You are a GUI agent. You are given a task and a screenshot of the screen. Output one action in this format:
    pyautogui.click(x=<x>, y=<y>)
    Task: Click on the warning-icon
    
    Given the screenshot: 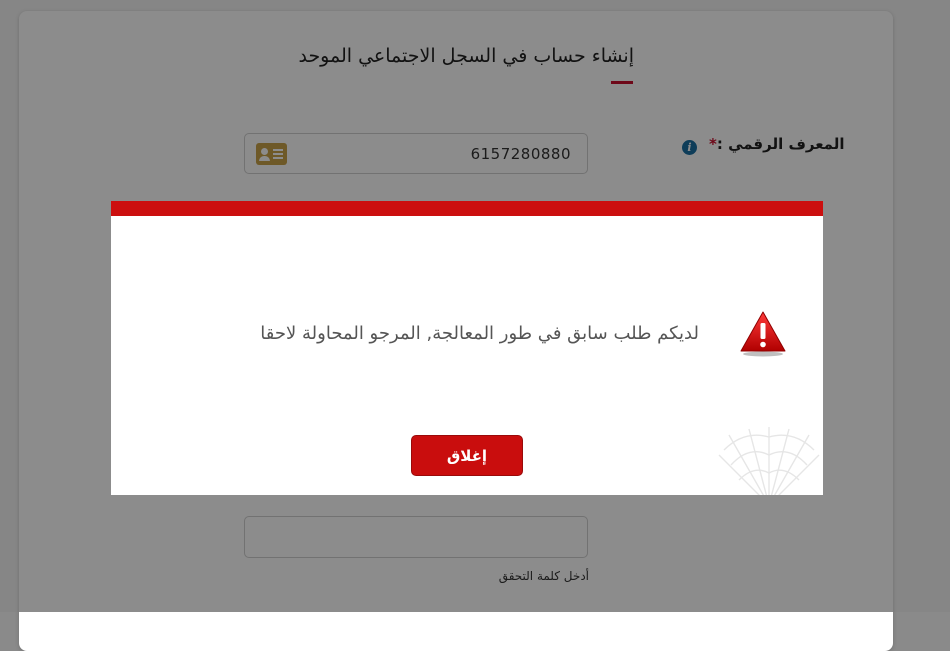 What is the action you would take?
    pyautogui.click(x=763, y=334)
    